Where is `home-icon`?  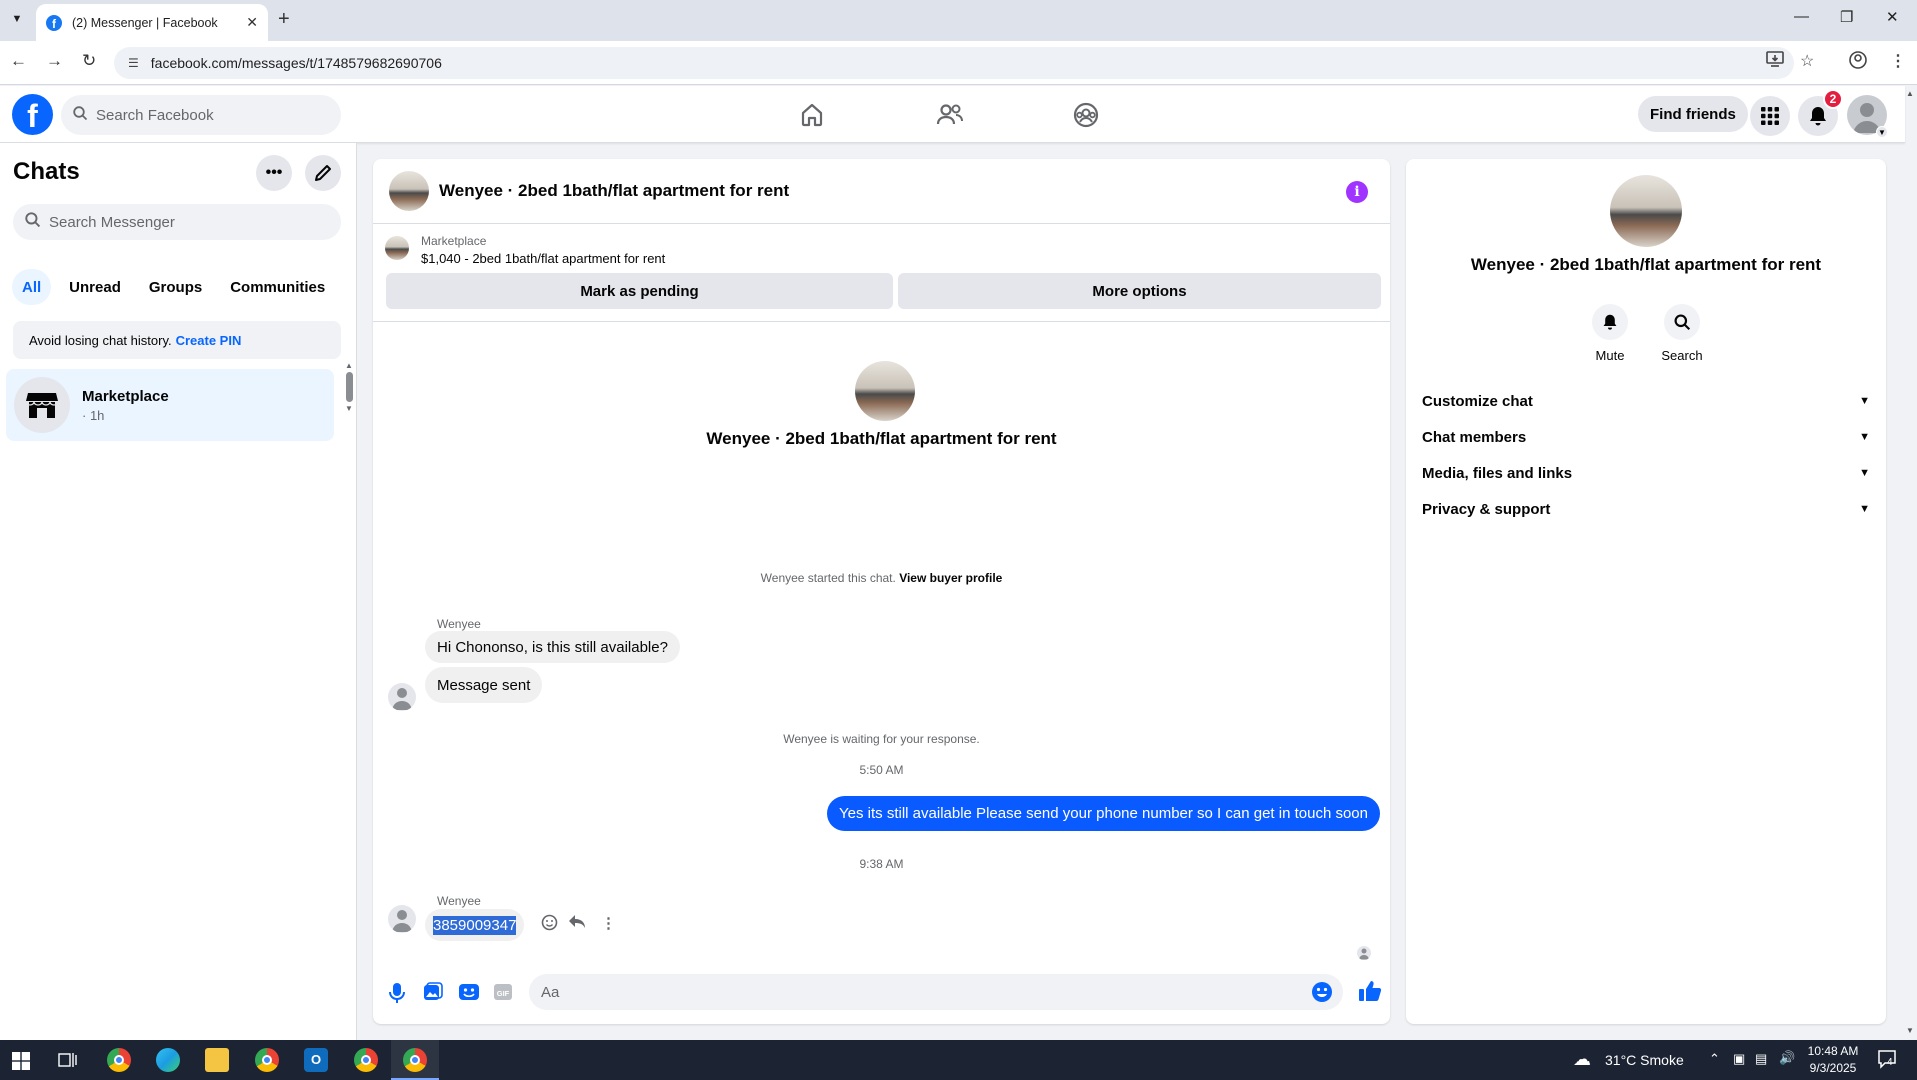 home-icon is located at coordinates (812, 115).